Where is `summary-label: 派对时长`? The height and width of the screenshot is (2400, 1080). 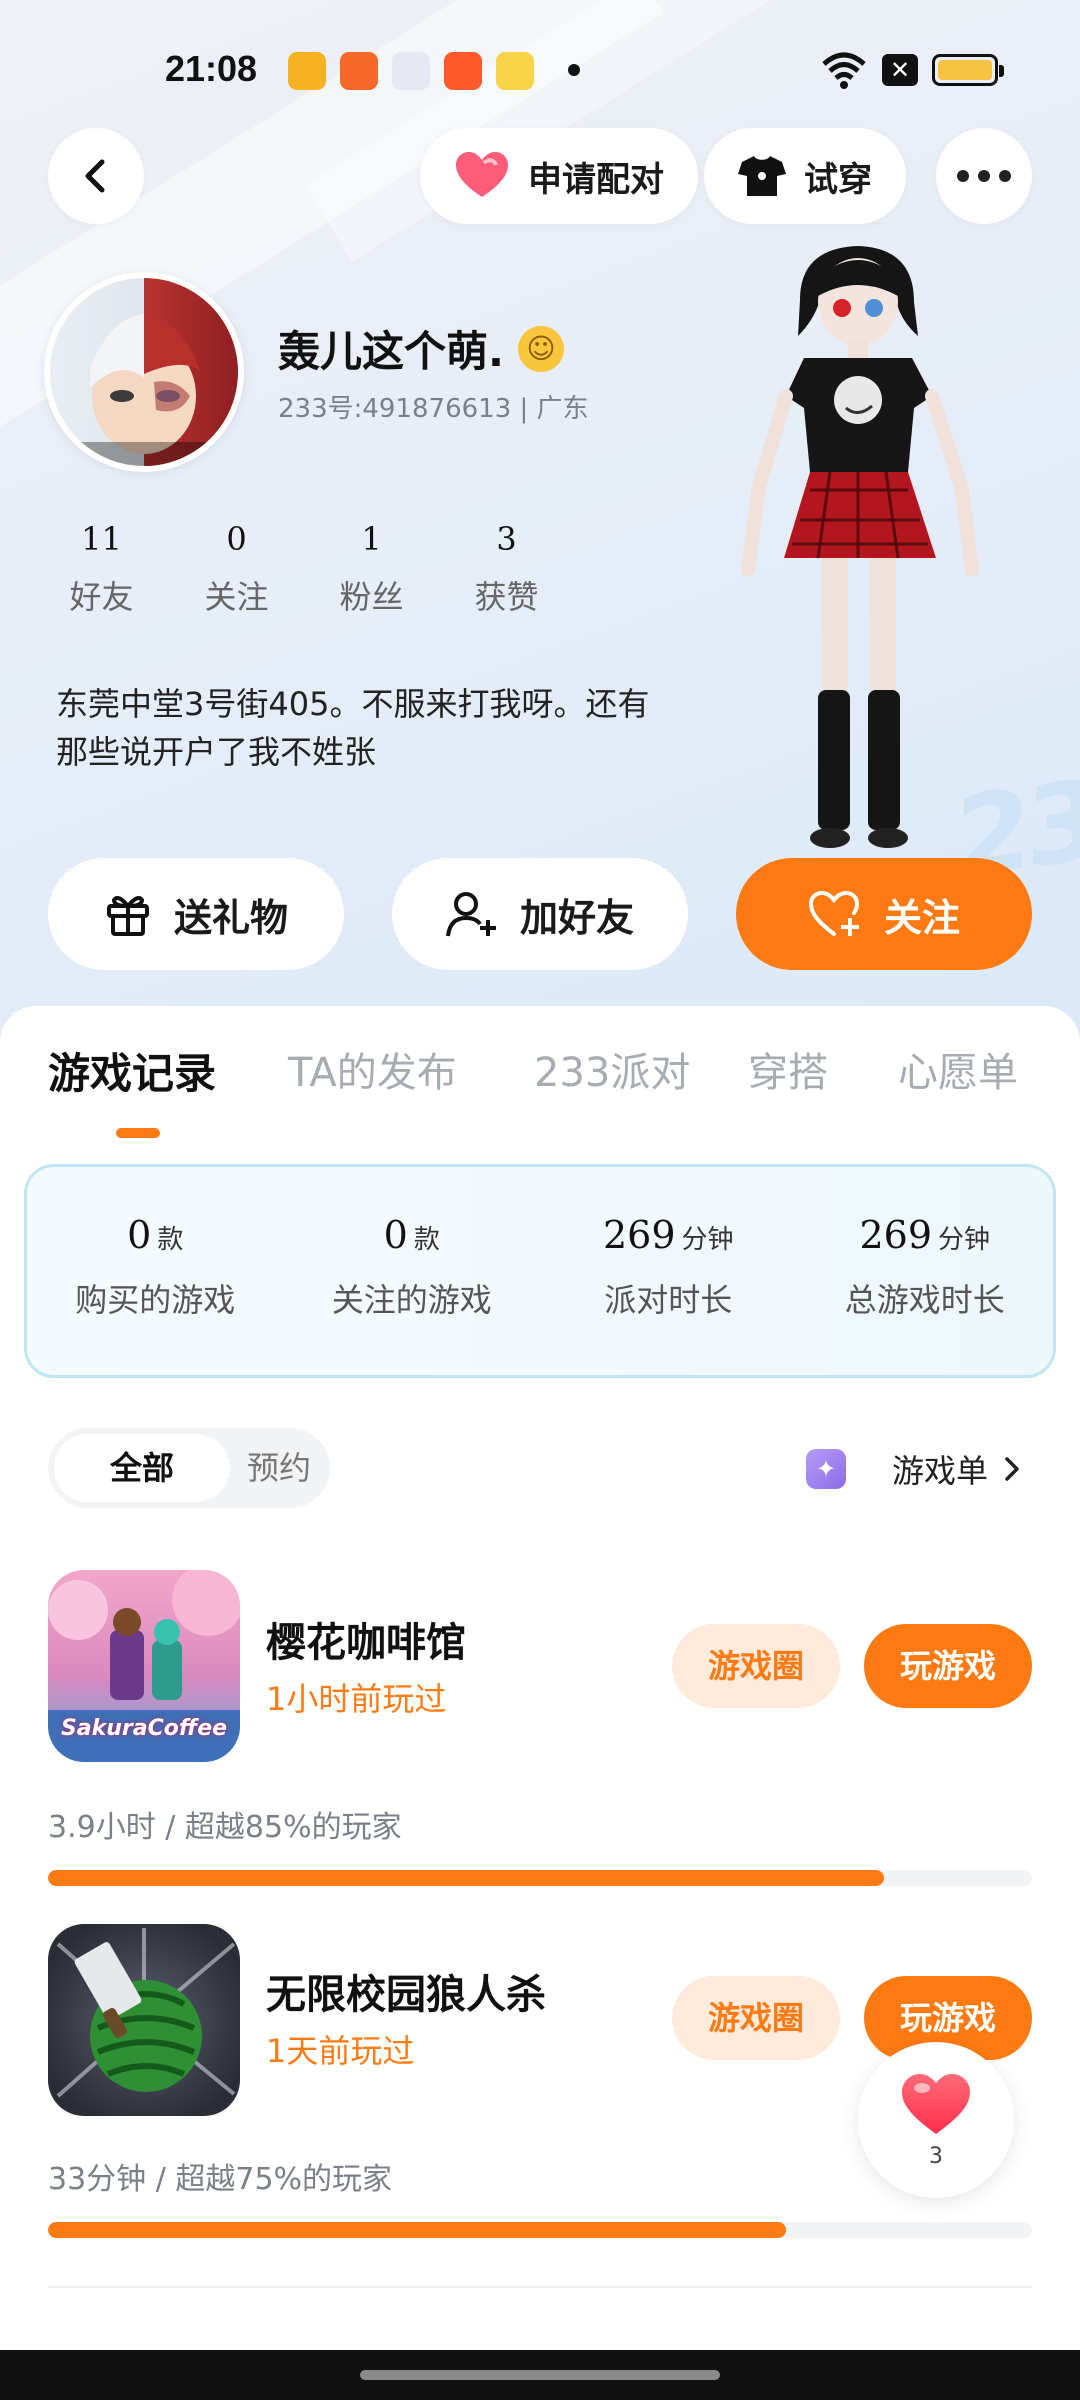 summary-label: 派对时长 is located at coordinates (668, 1300).